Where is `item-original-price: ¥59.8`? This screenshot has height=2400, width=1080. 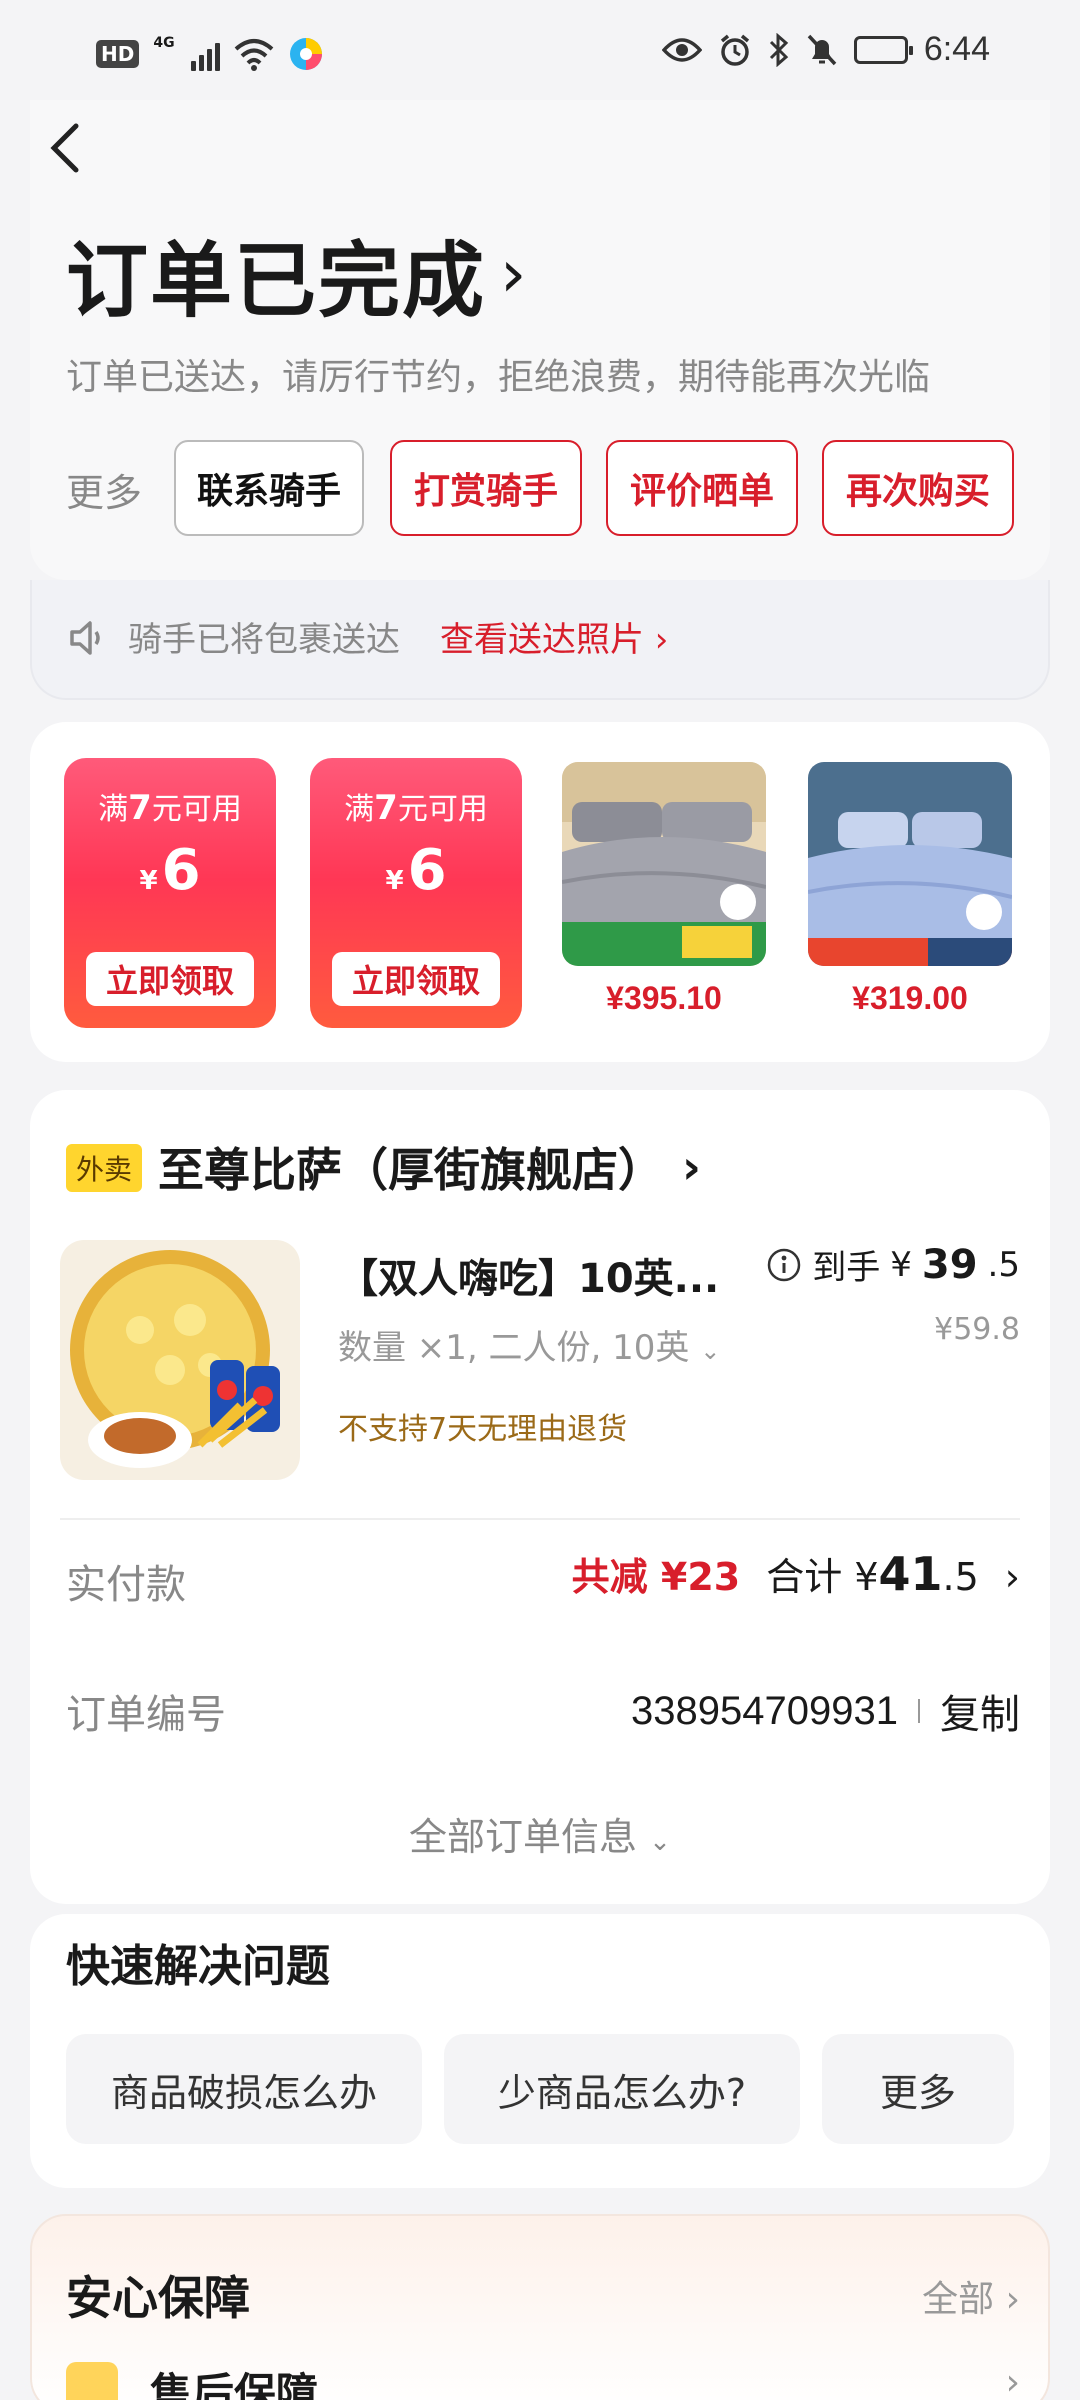
item-original-price: ¥59.8 is located at coordinates (977, 1329).